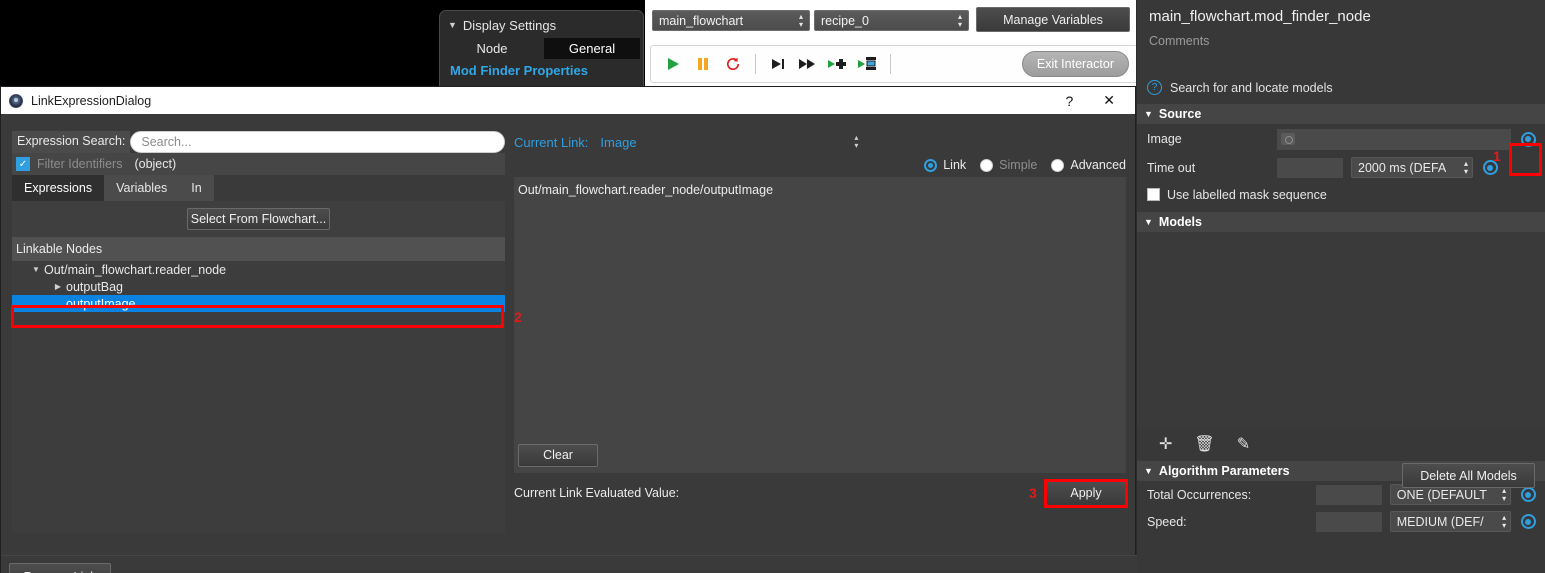  Describe the element at coordinates (808, 64) in the screenshot. I see `step-forward-button` at that location.